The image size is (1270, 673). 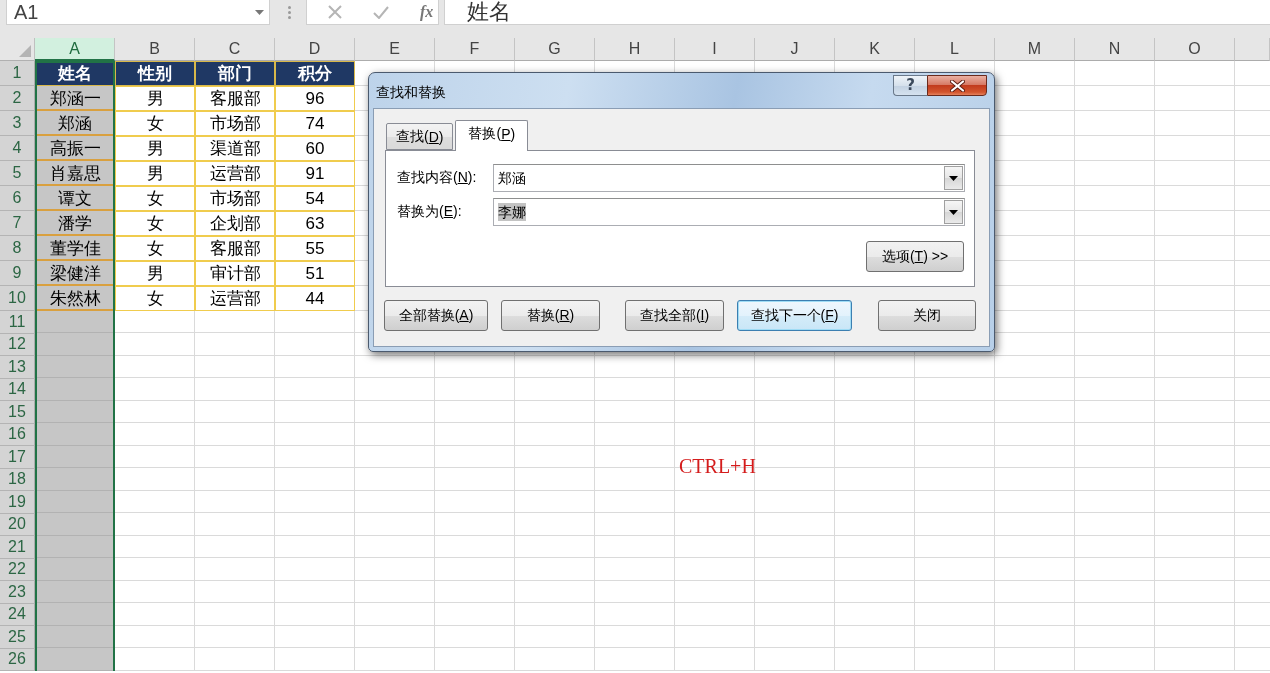 What do you see at coordinates (75, 223) in the screenshot?
I see `table-cell: 潘学` at bounding box center [75, 223].